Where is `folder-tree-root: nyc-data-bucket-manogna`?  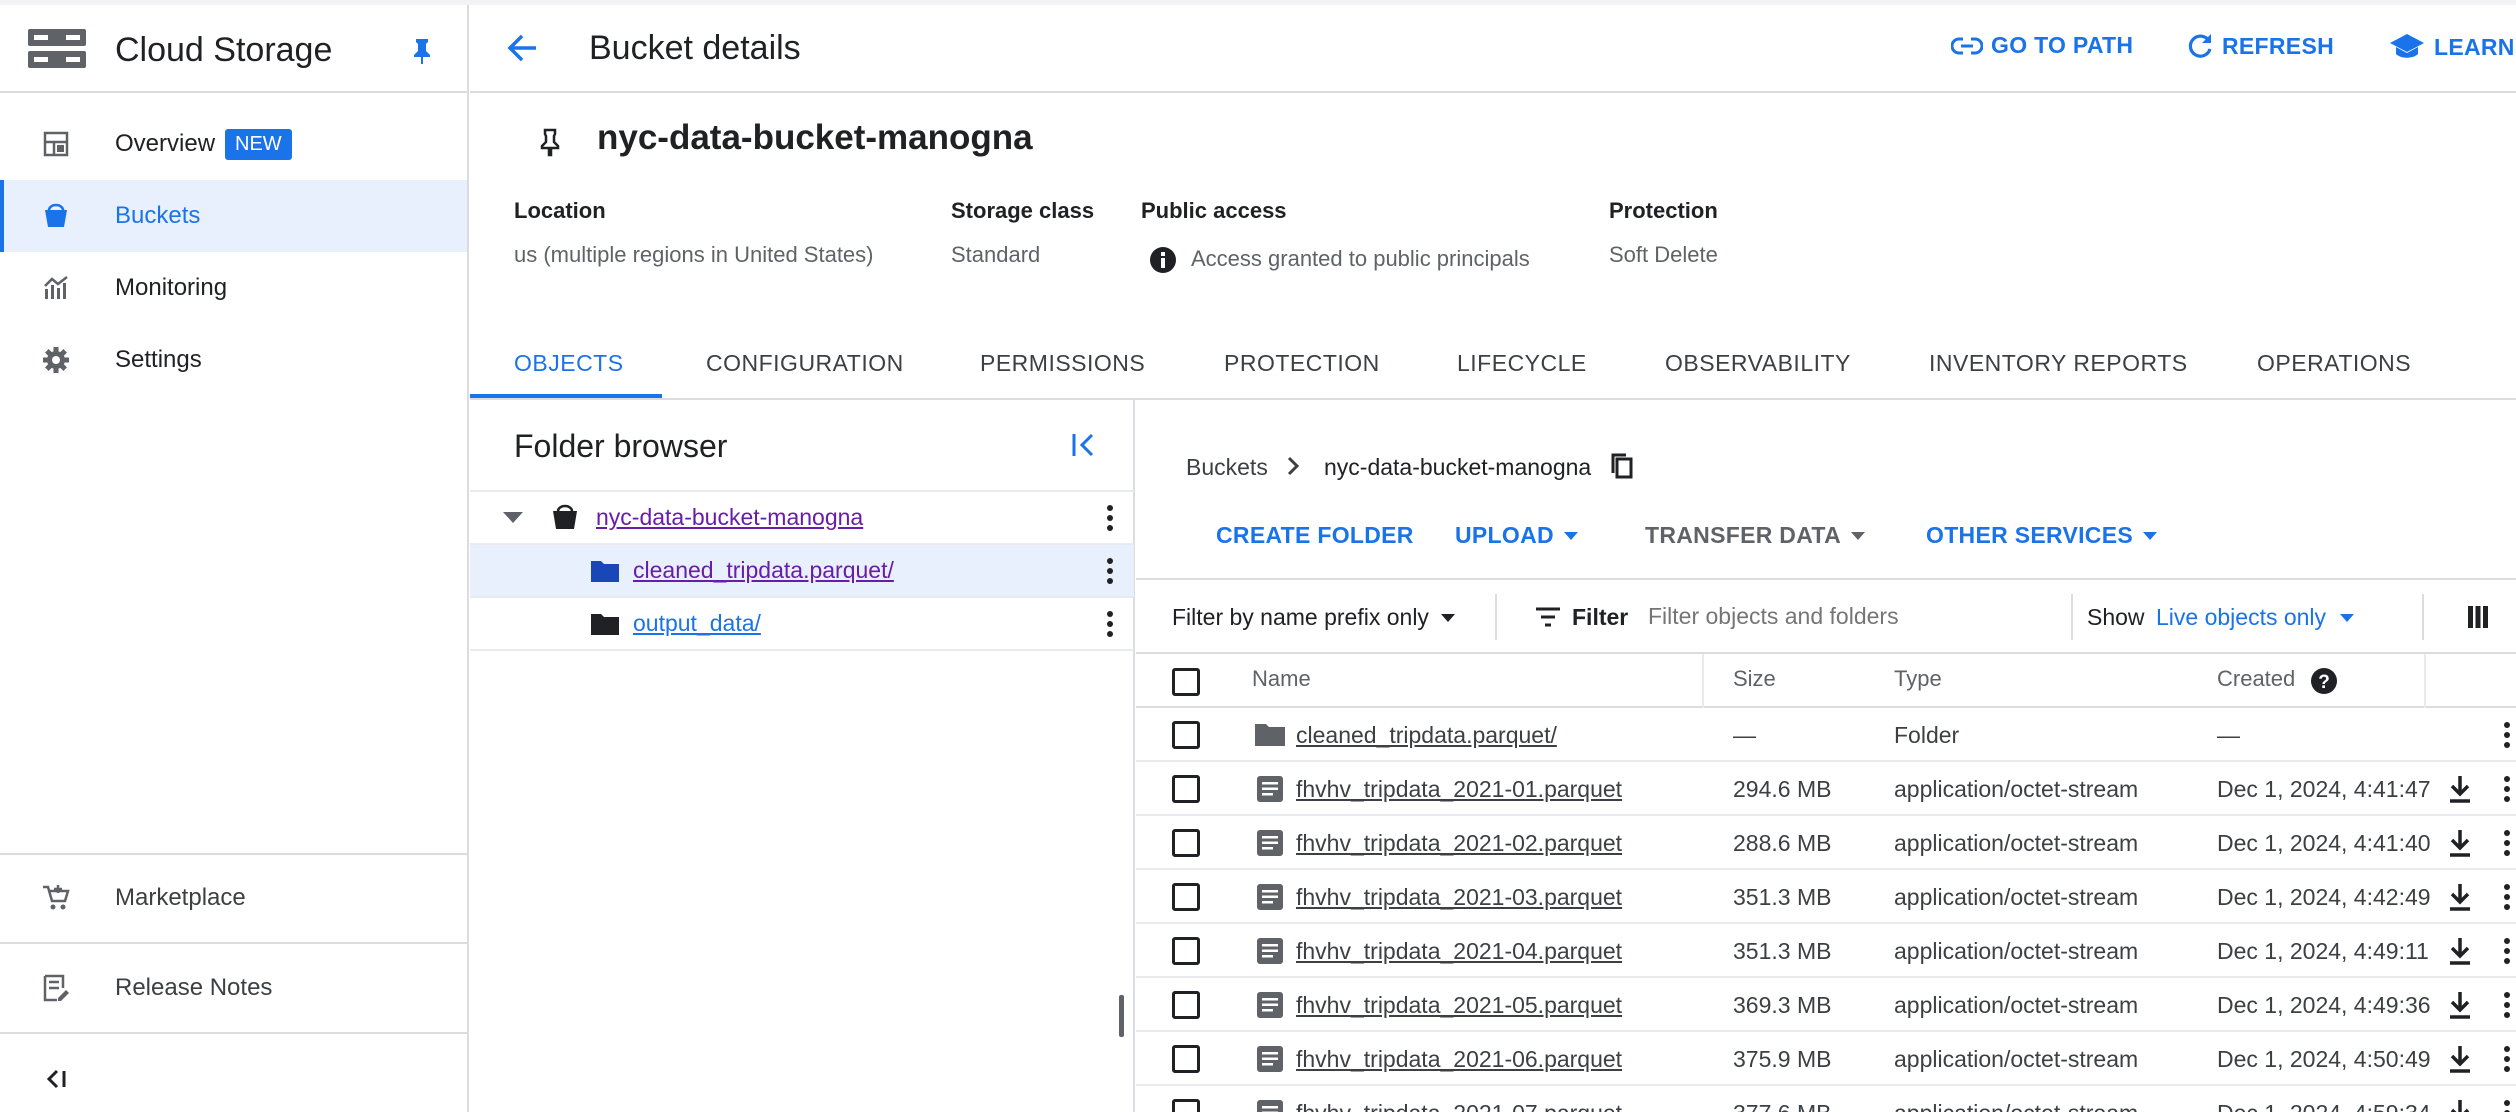 folder-tree-root: nyc-data-bucket-manogna is located at coordinates (802, 518).